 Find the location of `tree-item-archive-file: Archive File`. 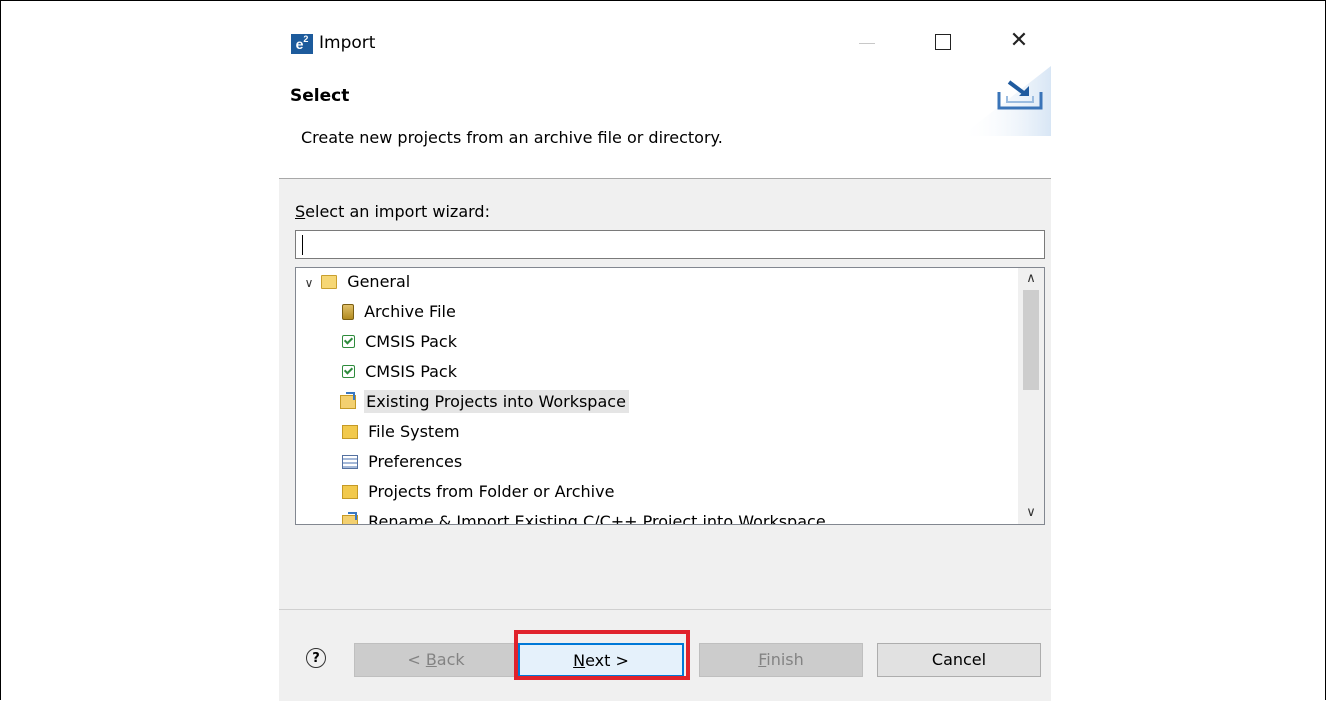

tree-item-archive-file: Archive File is located at coordinates (400, 312).